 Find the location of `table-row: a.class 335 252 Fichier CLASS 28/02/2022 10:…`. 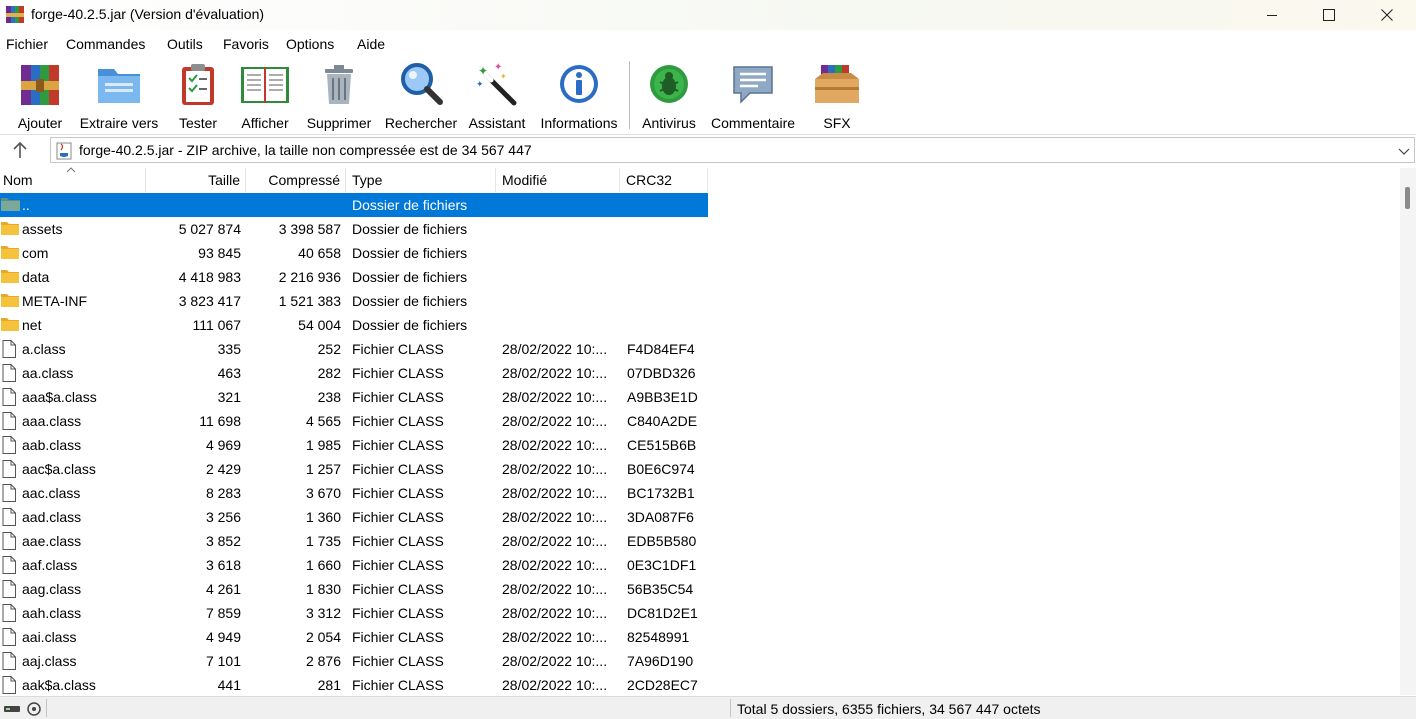

table-row: a.class 335 252 Fichier CLASS 28/02/2022 10:… is located at coordinates (354, 349).